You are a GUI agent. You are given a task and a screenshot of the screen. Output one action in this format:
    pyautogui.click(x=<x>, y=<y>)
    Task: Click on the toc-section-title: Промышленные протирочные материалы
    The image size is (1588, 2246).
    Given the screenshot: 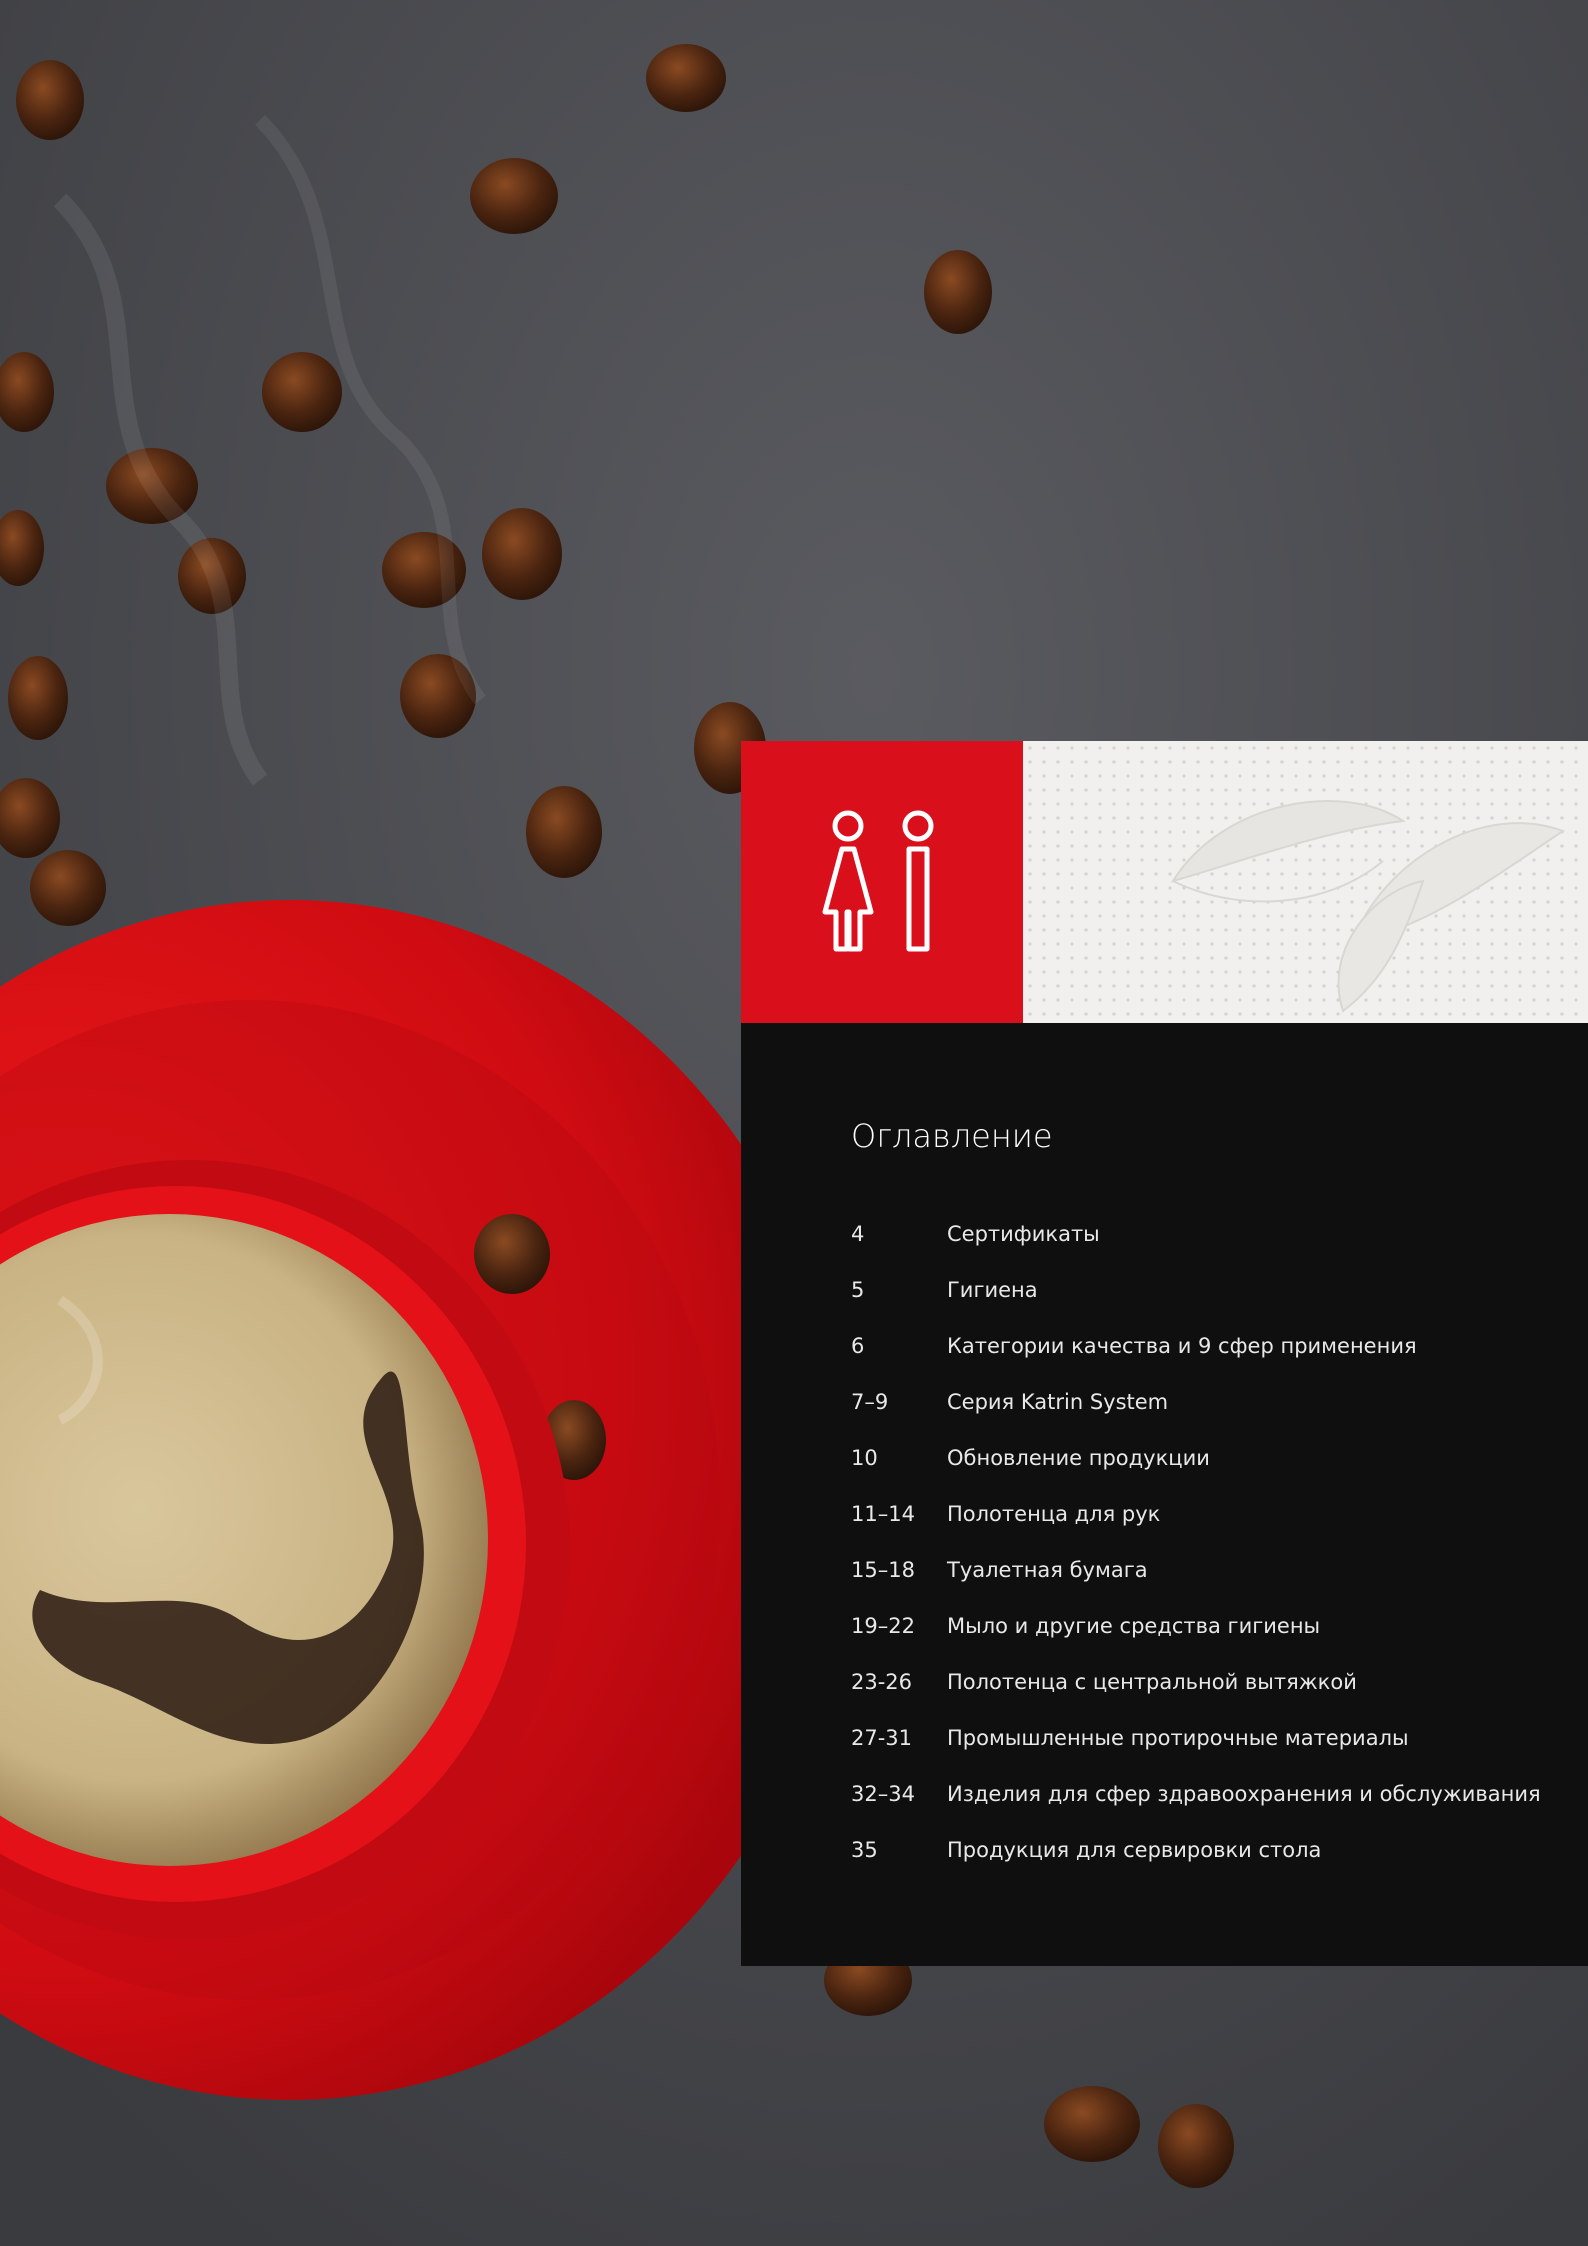 What is the action you would take?
    pyautogui.click(x=1178, y=1738)
    